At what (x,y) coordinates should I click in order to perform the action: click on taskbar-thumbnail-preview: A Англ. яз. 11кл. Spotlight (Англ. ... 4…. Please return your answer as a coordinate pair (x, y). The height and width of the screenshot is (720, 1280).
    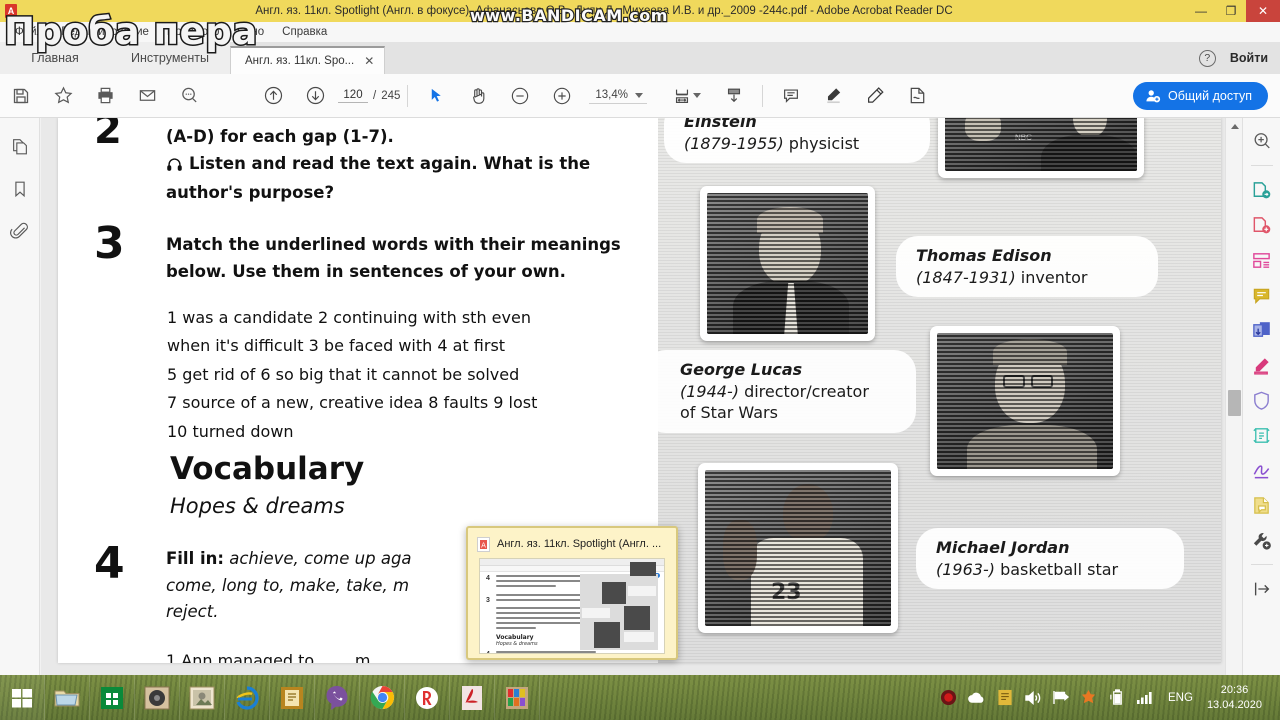
    Looking at the image, I should click on (572, 593).